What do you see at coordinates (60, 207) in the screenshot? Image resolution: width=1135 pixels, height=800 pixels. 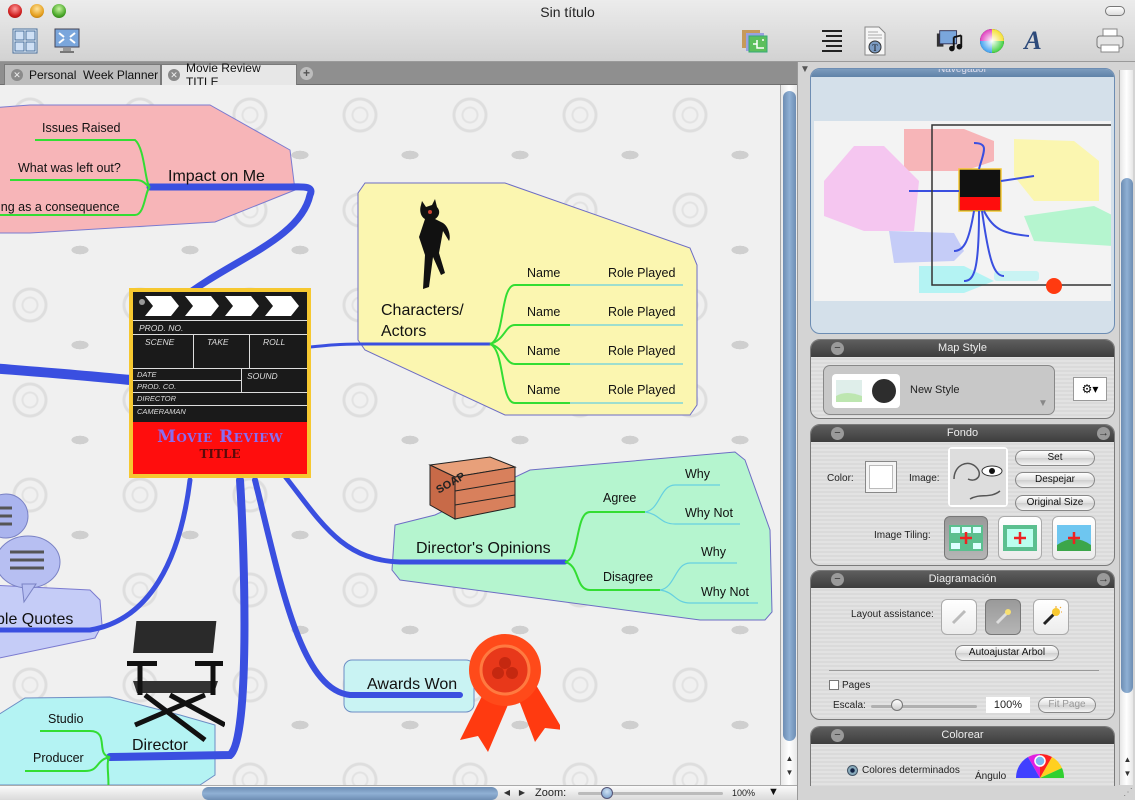 I see `impact-subtopic: ing as a consequence` at bounding box center [60, 207].